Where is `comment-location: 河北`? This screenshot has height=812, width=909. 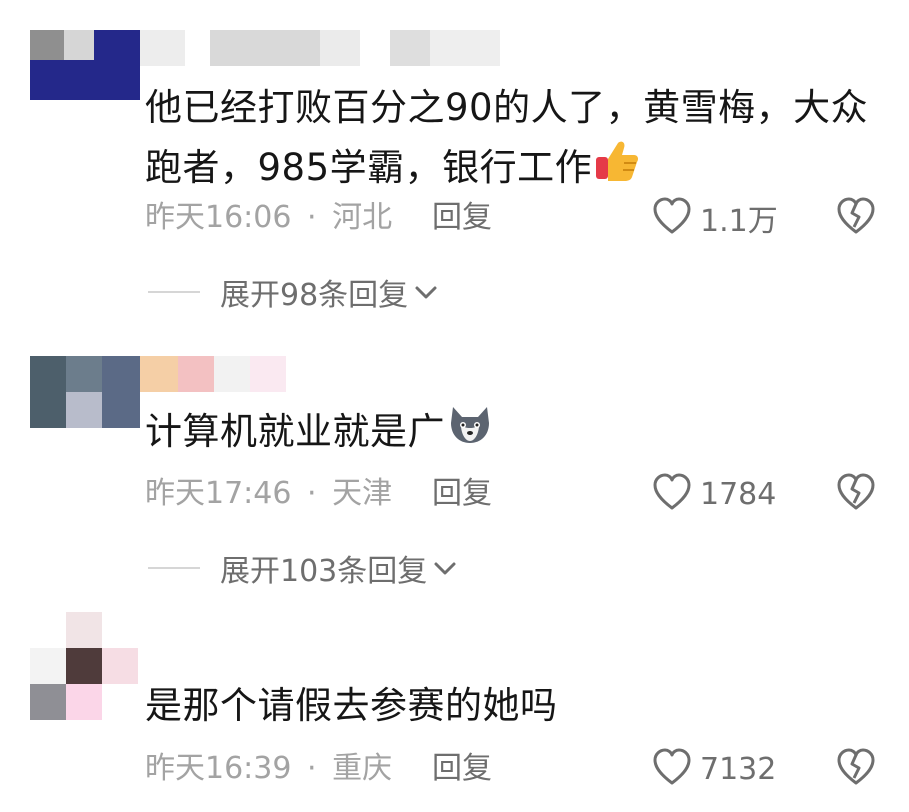 comment-location: 河北 is located at coordinates (362, 217).